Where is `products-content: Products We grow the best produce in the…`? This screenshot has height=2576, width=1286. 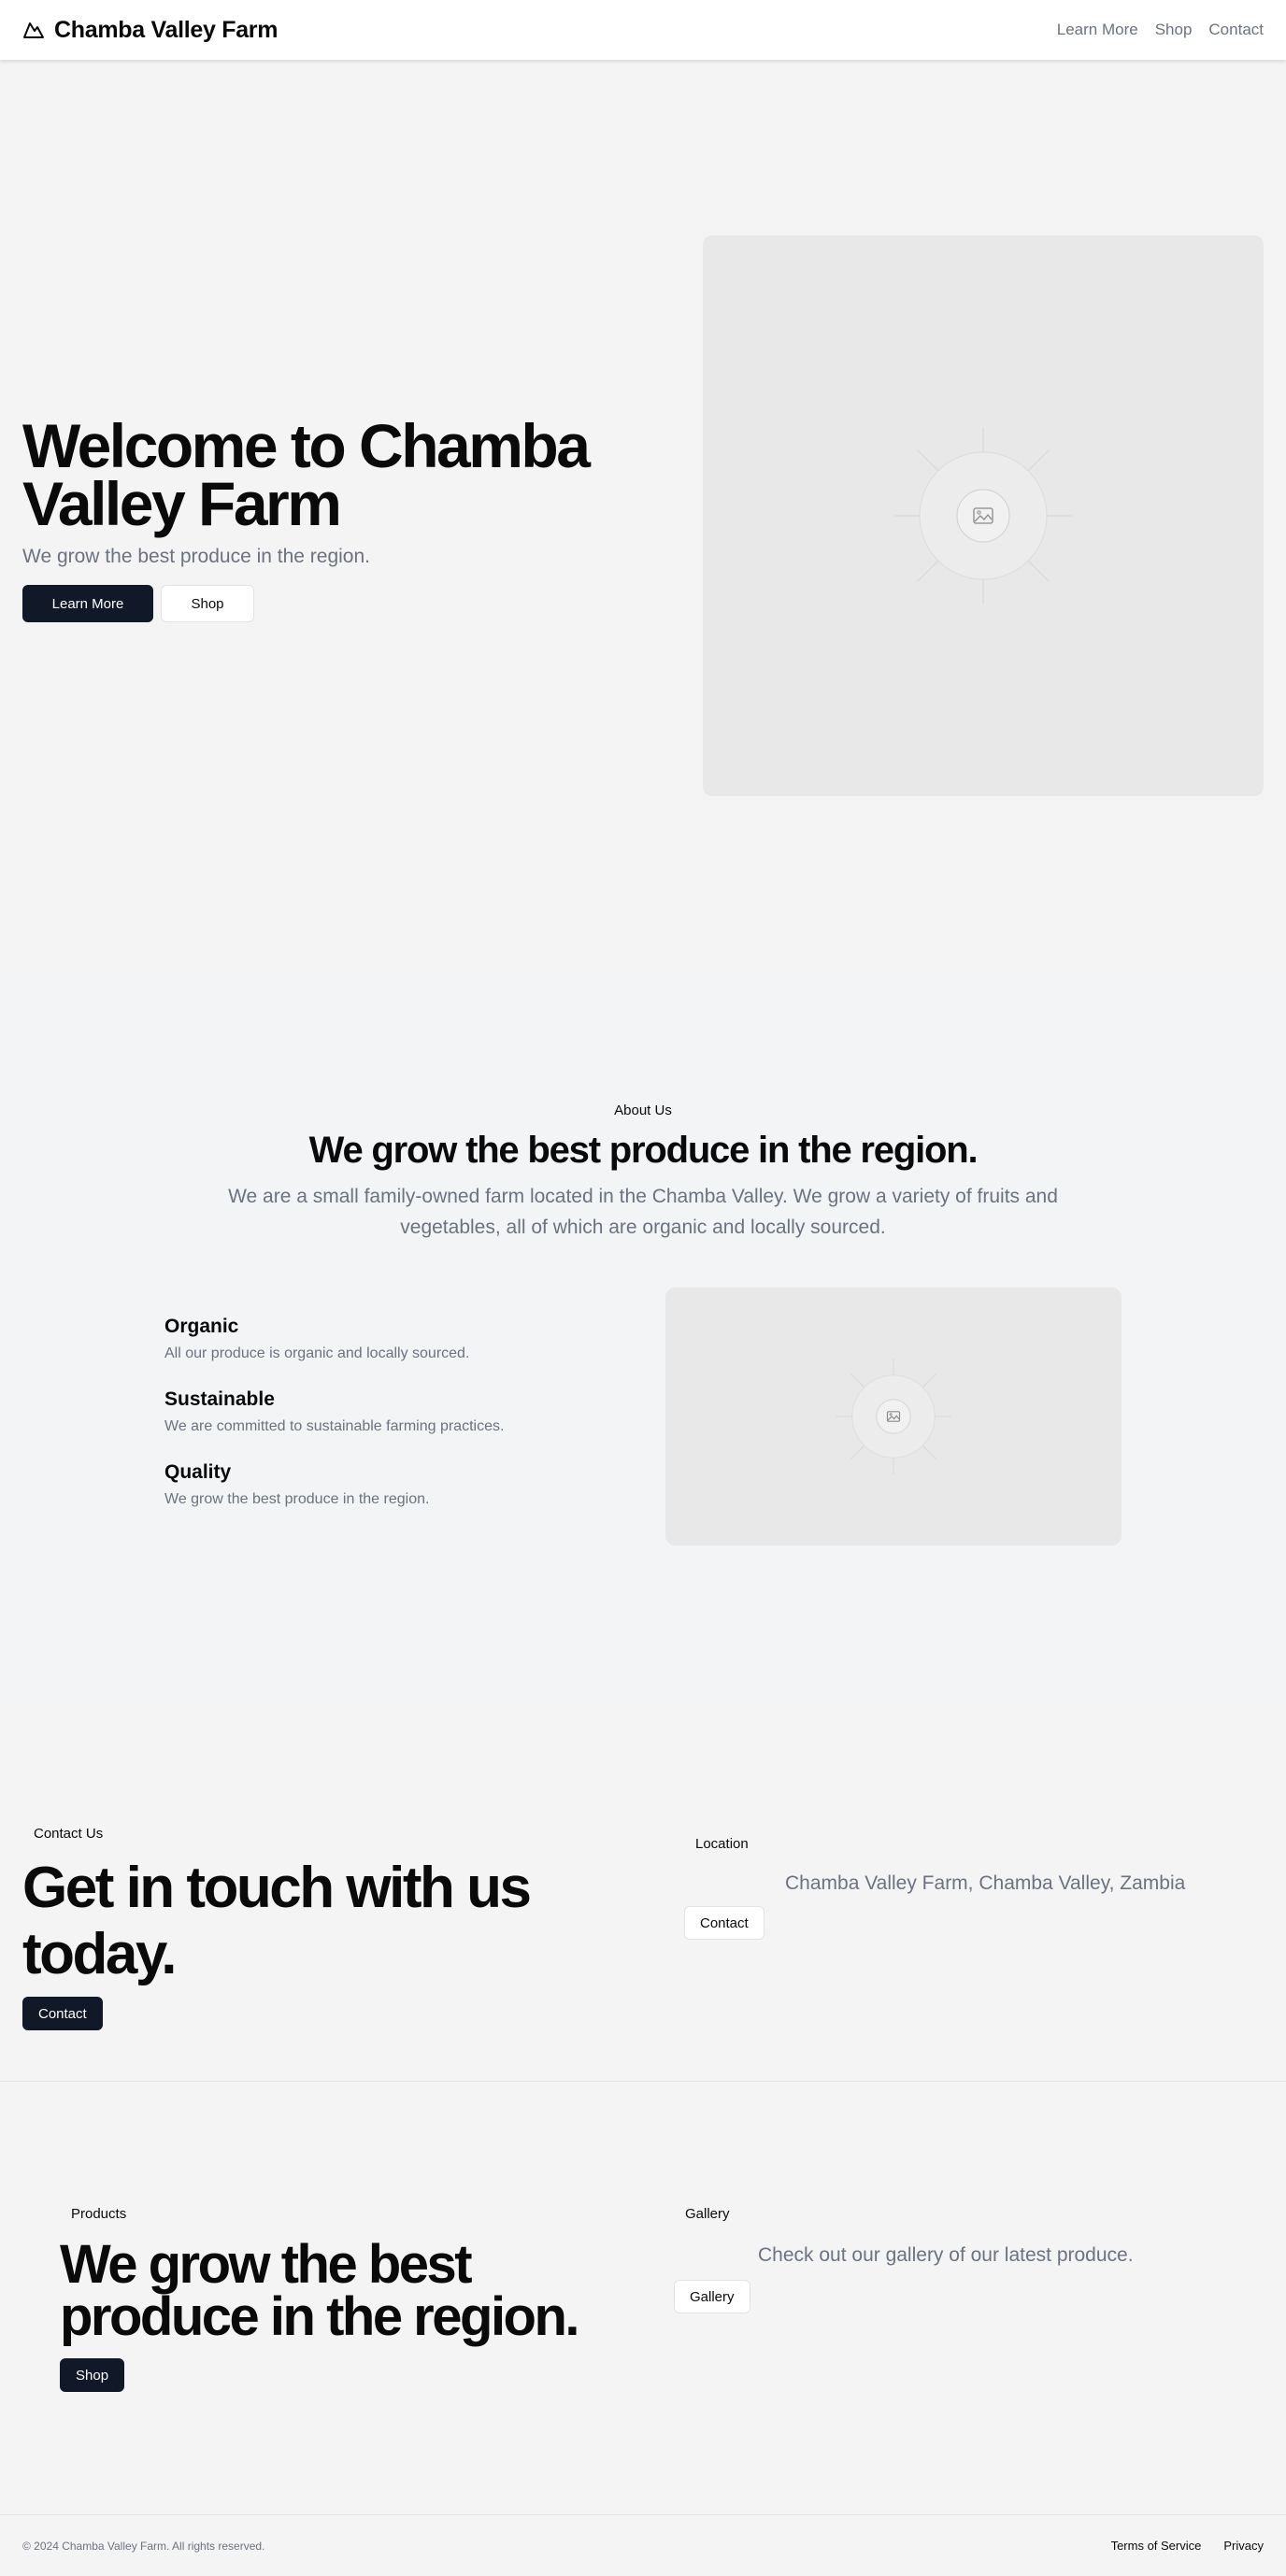
products-content: Products We grow the best produce in the… is located at coordinates (329, 2298).